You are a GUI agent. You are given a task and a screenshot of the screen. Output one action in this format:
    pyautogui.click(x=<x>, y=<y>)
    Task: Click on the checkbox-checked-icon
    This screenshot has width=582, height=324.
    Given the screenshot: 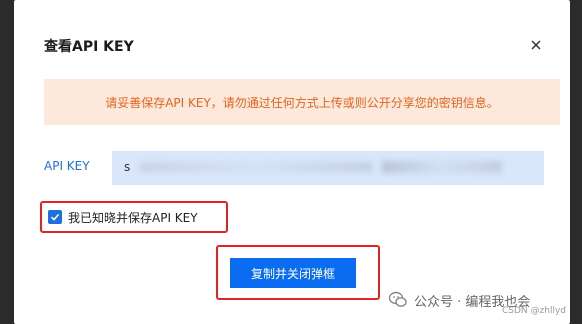 What is the action you would take?
    pyautogui.click(x=55, y=217)
    